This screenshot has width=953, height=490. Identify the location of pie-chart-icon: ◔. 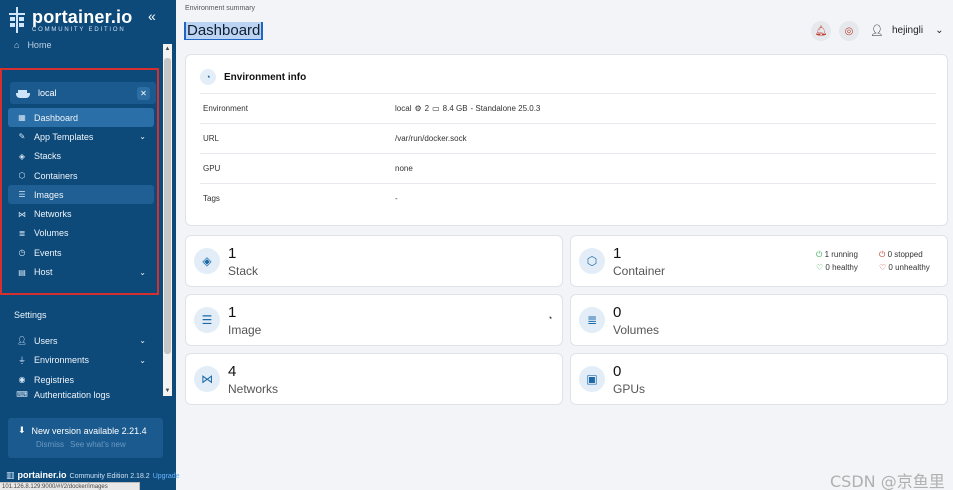
(550, 318).